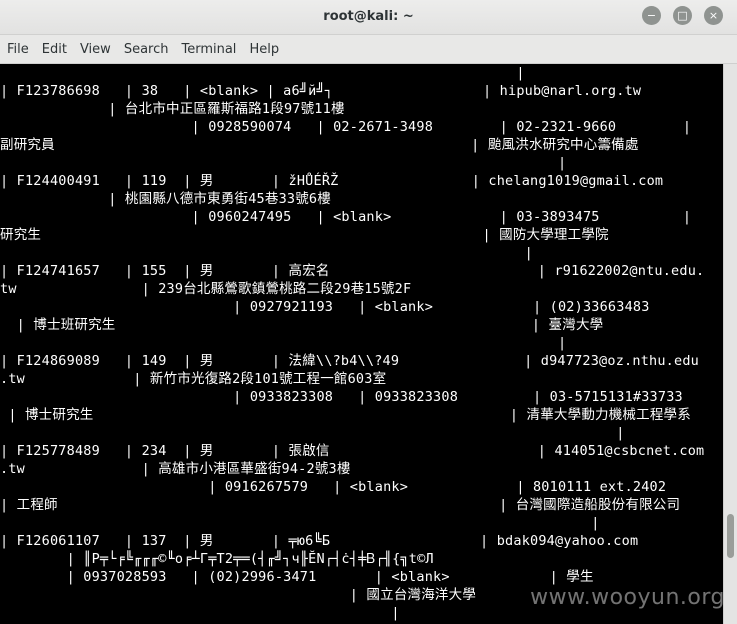  What do you see at coordinates (238, 595) in the screenshot?
I see `terminal-line: | 國立台灣海洋大學` at bounding box center [238, 595].